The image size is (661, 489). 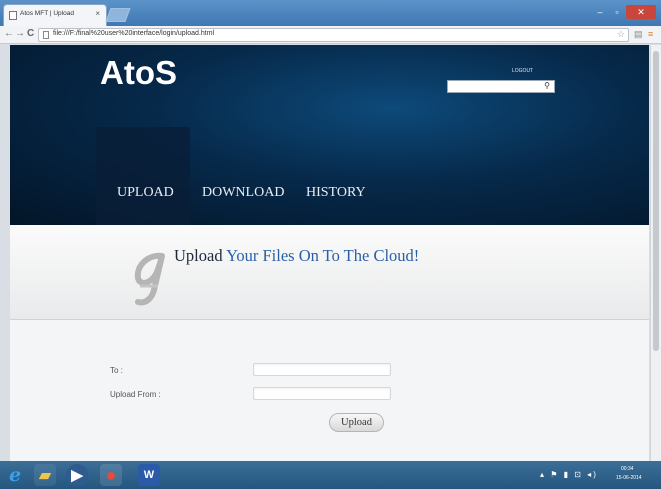 I want to click on reload-button: C, so click(x=30, y=33).